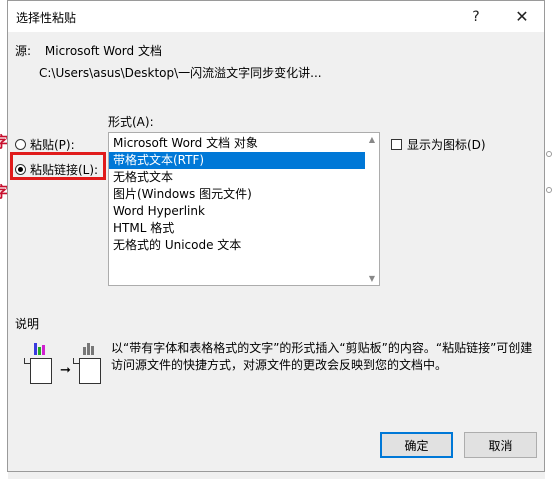 This screenshot has width=553, height=479. What do you see at coordinates (416, 445) in the screenshot?
I see `ok-button: 确定` at bounding box center [416, 445].